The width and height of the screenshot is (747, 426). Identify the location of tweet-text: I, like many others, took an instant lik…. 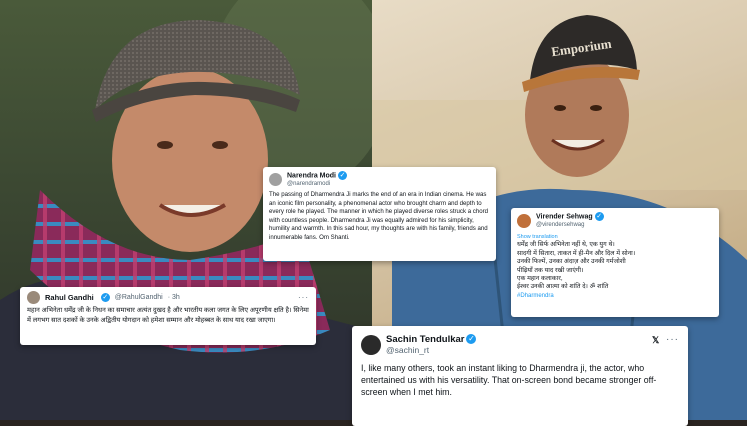
(509, 380).